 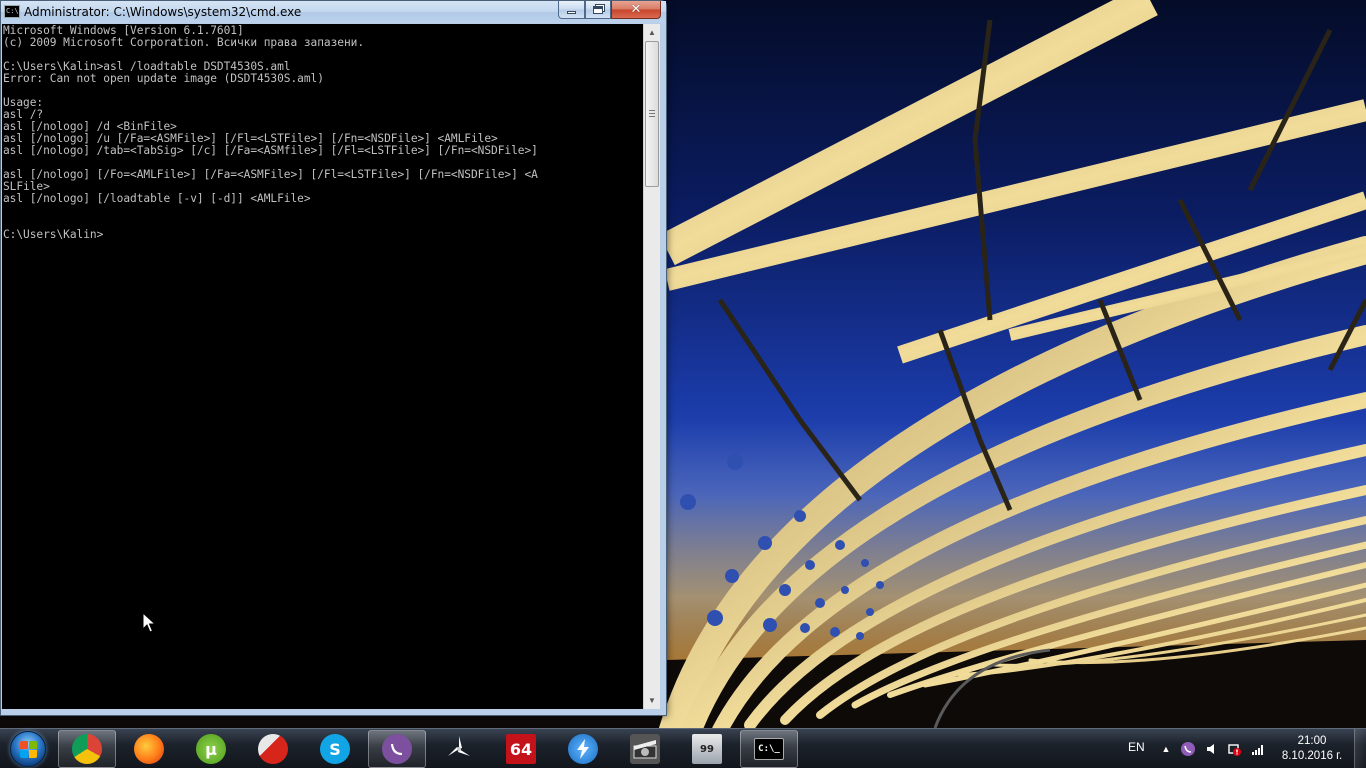 I want to click on taskbar-item-chrome, so click(x=87, y=749).